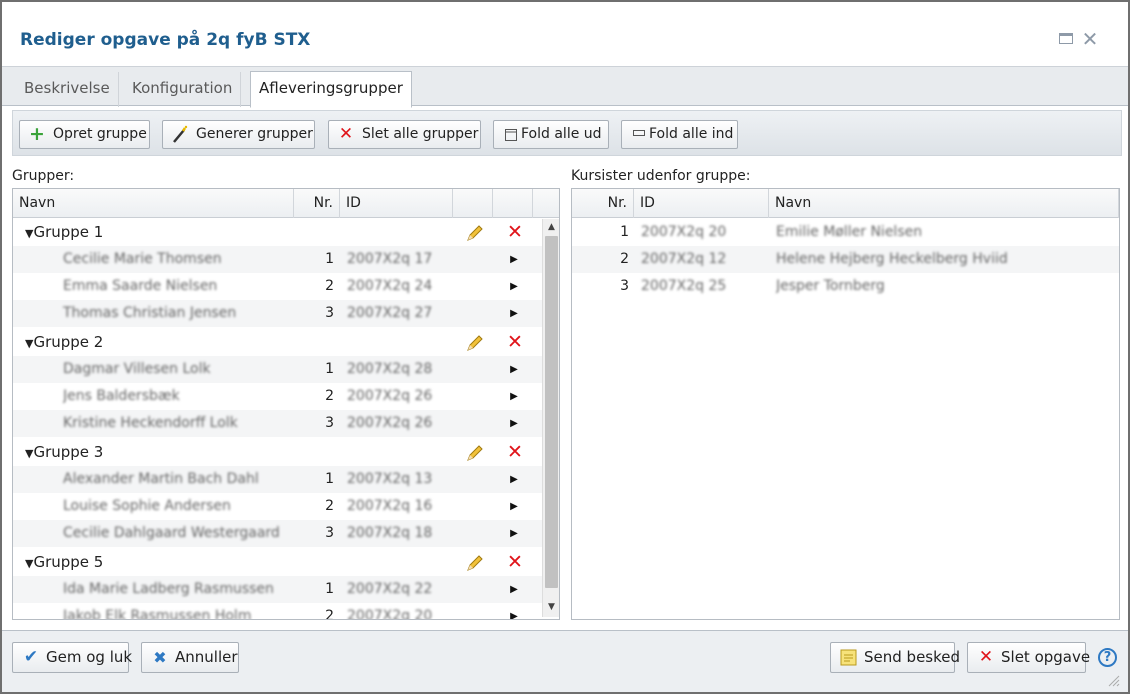  What do you see at coordinates (624, 232) in the screenshot?
I see `student-nr: 1` at bounding box center [624, 232].